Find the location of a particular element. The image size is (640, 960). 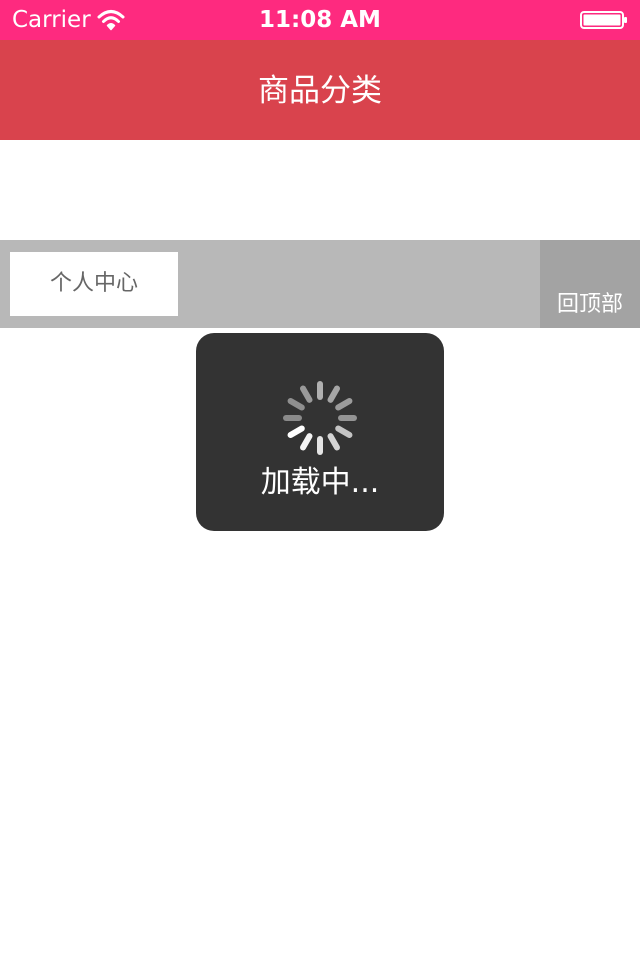

tab-strip: 个人中心 回顶部 is located at coordinates (320, 284).